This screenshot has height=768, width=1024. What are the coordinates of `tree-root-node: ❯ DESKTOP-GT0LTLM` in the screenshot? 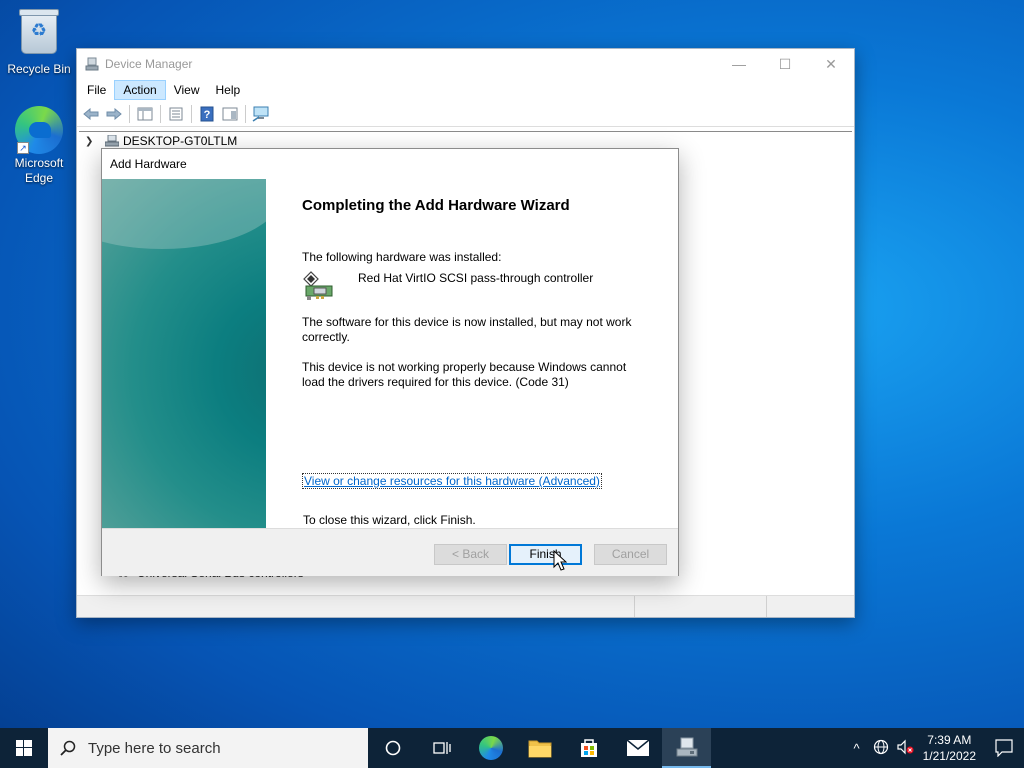 It's located at (161, 141).